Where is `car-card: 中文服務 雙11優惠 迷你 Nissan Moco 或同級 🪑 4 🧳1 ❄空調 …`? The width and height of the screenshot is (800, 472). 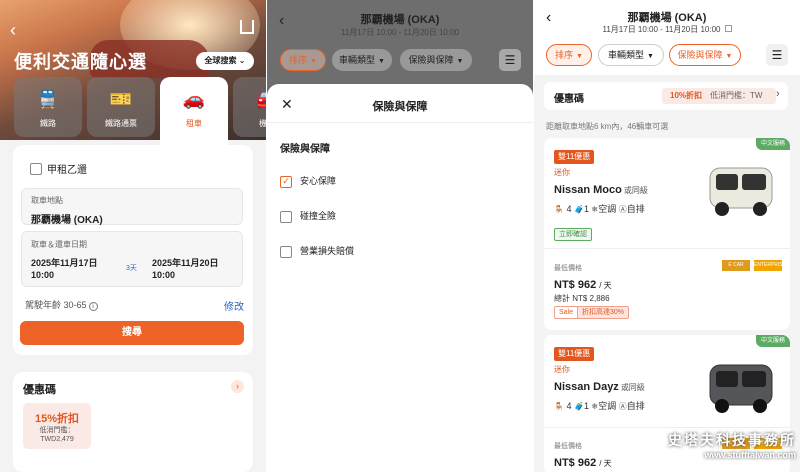
car-card: 中文服務 雙11優惠 迷你 Nissan Moco 或同級 🪑 4 🧳1 ❄空調 … is located at coordinates (667, 234).